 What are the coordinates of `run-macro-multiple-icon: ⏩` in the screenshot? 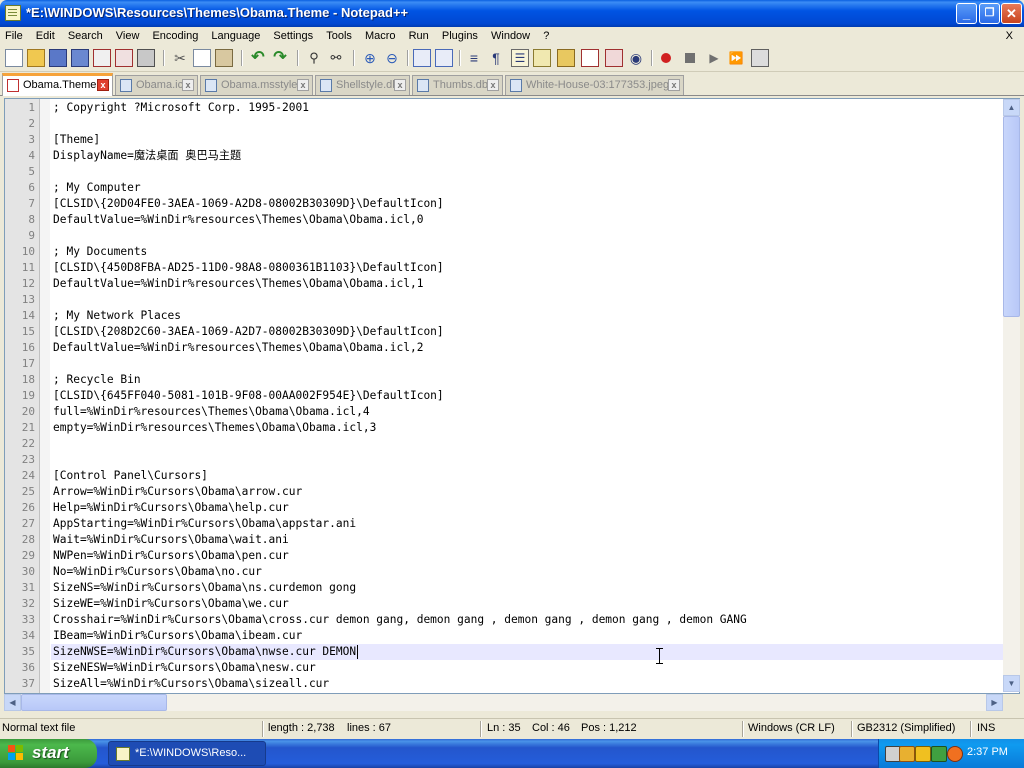 It's located at (736, 58).